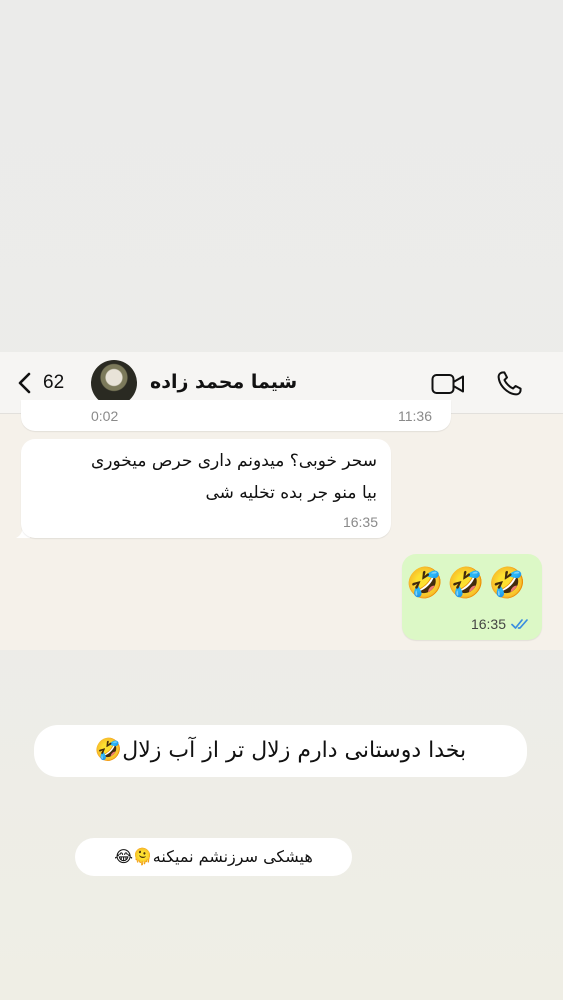 This screenshot has height=1000, width=563. I want to click on message-text-line: سحر خوبی؟ میدونم داری حرص میخوری, so click(233, 461).